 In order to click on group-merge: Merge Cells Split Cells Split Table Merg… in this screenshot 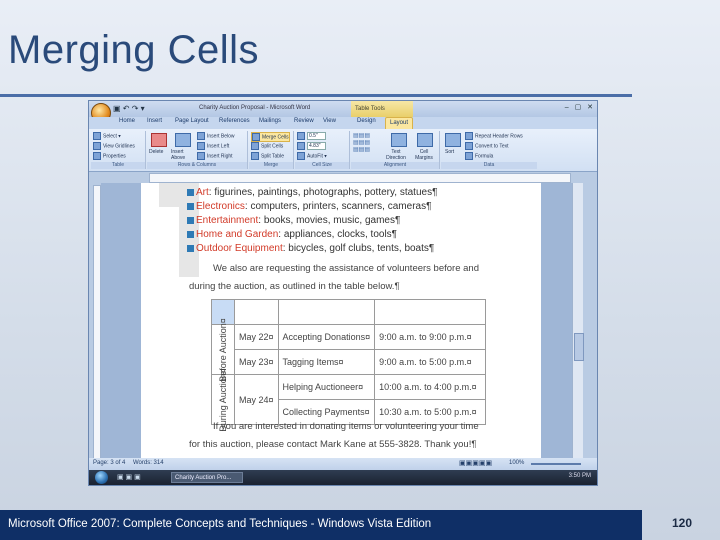, I will do `click(271, 150)`.